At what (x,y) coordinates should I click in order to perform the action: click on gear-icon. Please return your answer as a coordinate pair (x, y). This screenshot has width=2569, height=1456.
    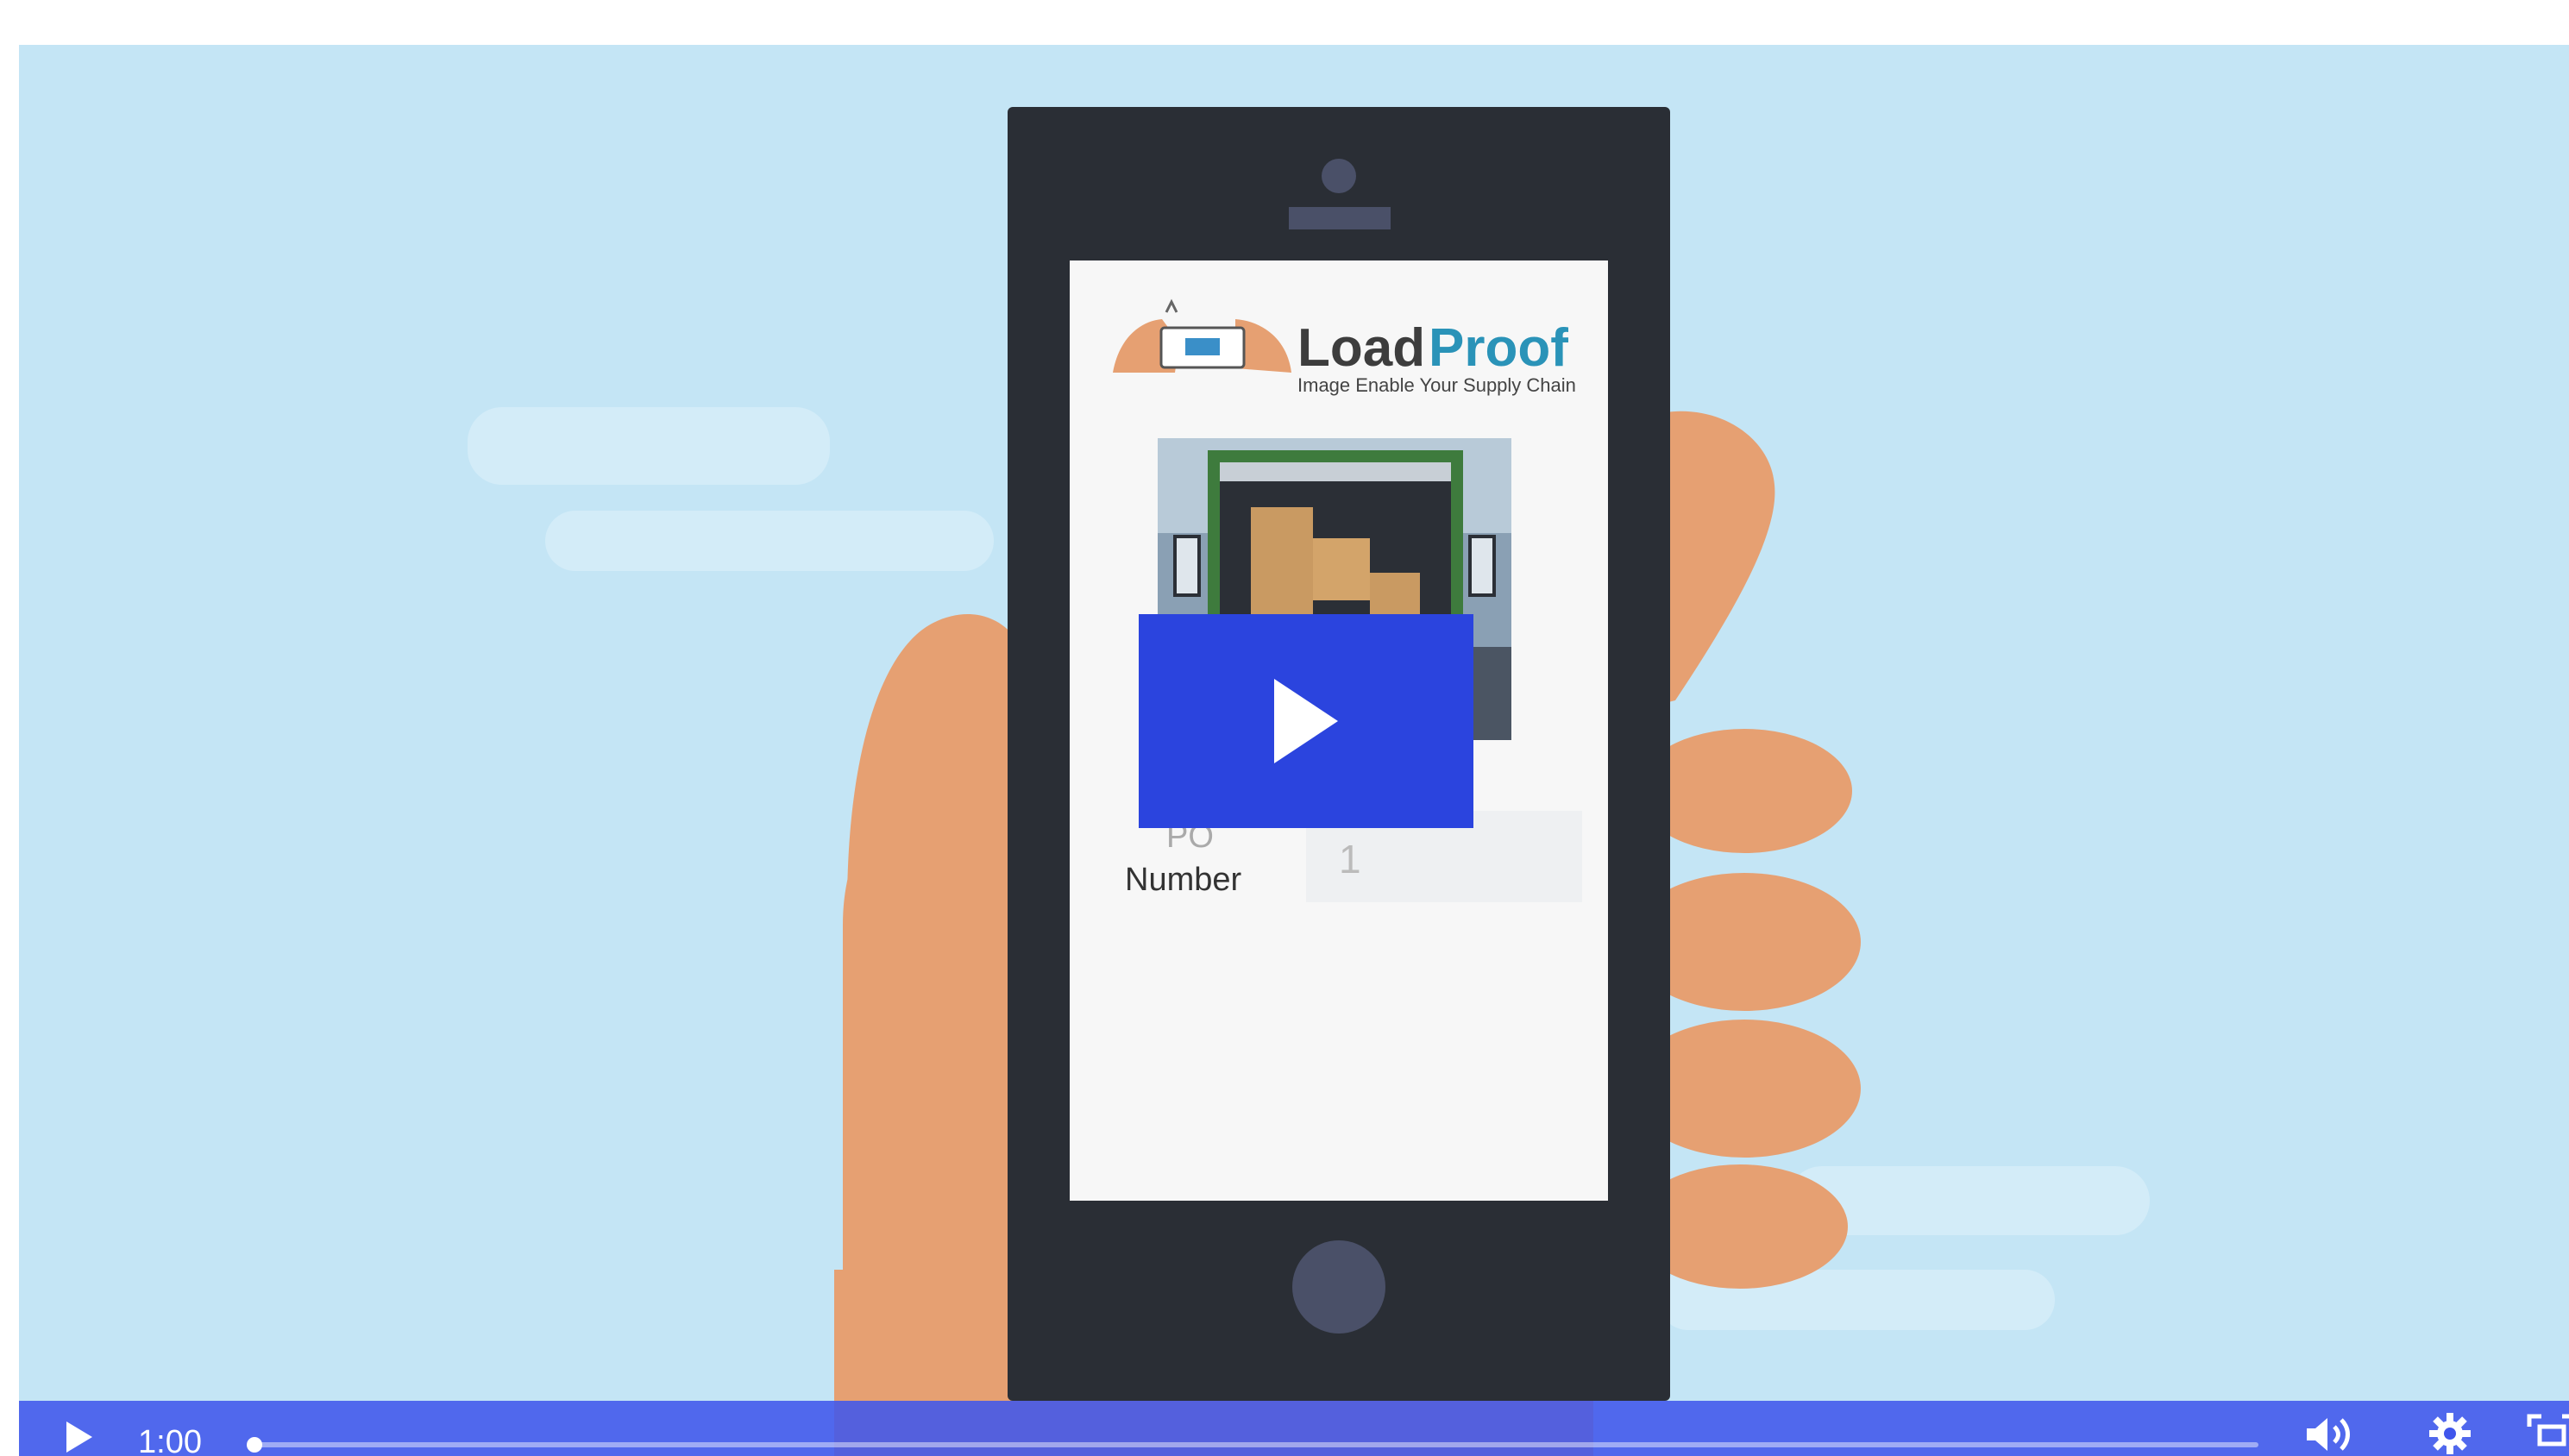
    Looking at the image, I should click on (2450, 1434).